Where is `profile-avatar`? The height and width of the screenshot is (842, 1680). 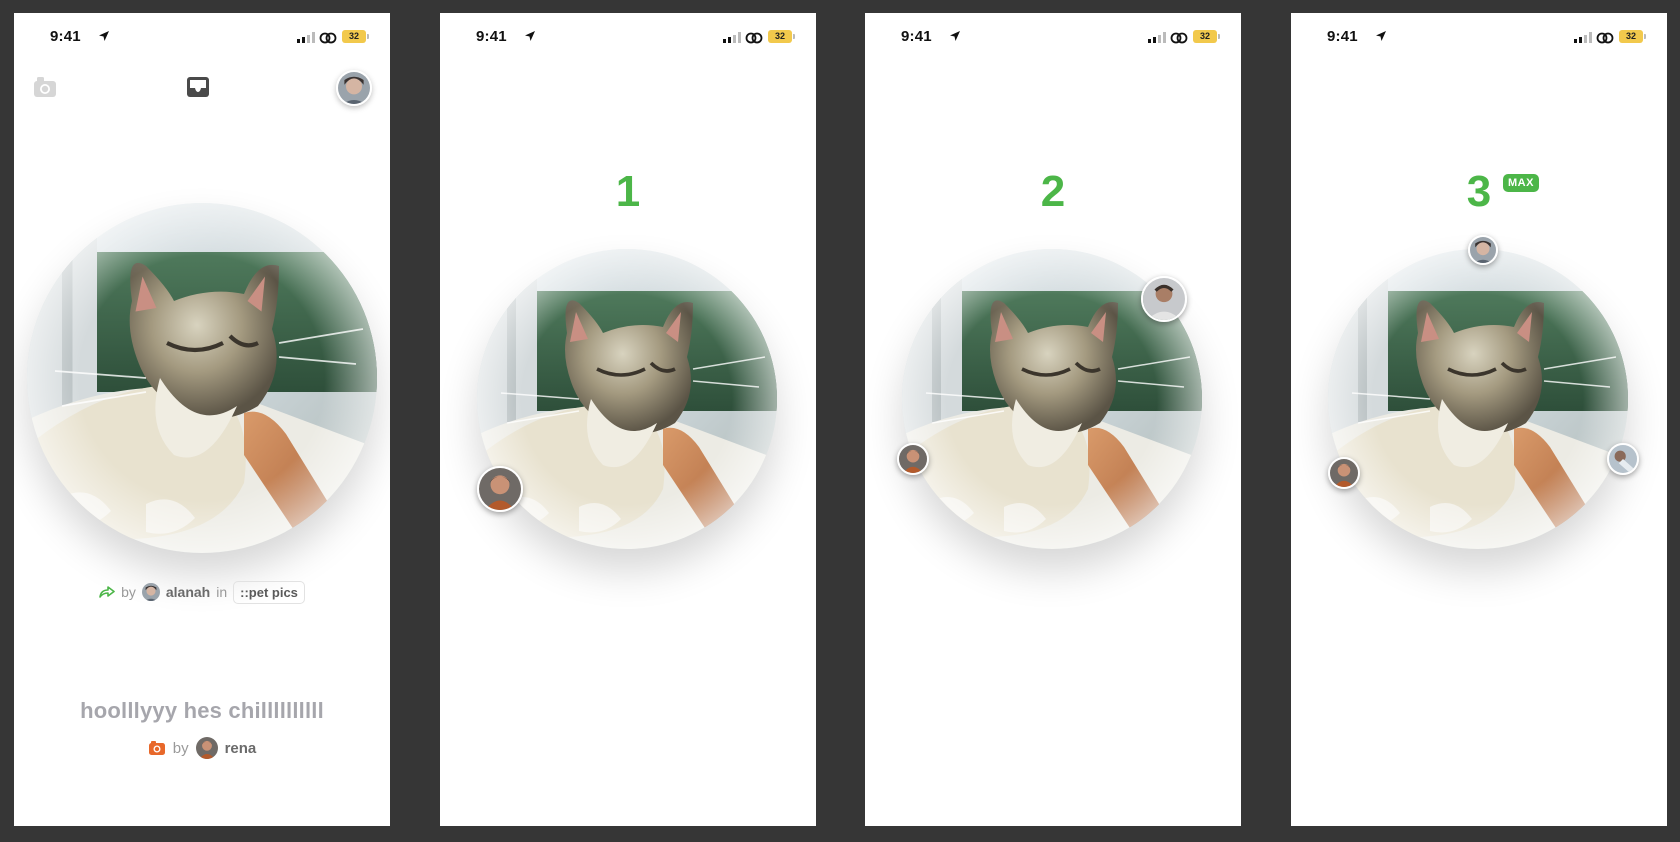
profile-avatar is located at coordinates (354, 88).